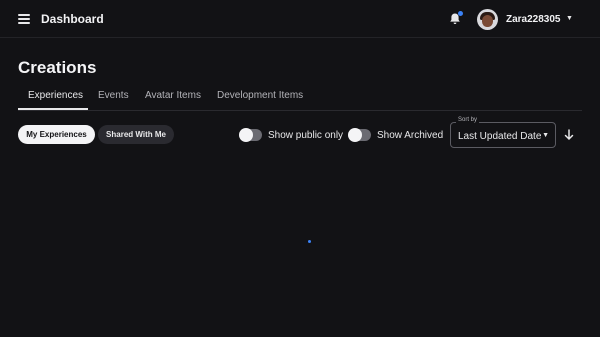 This screenshot has height=337, width=600. Describe the element at coordinates (468, 120) in the screenshot. I see `sort-legend: Sort by` at that location.